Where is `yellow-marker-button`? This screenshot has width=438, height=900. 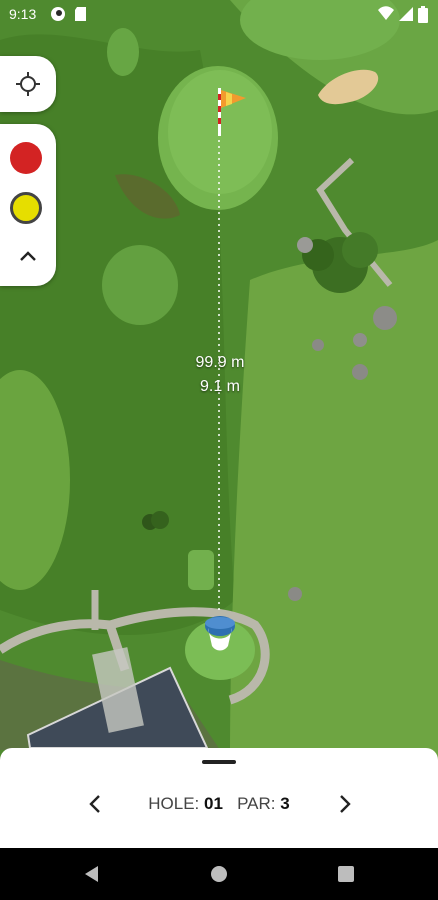 yellow-marker-button is located at coordinates (26, 208).